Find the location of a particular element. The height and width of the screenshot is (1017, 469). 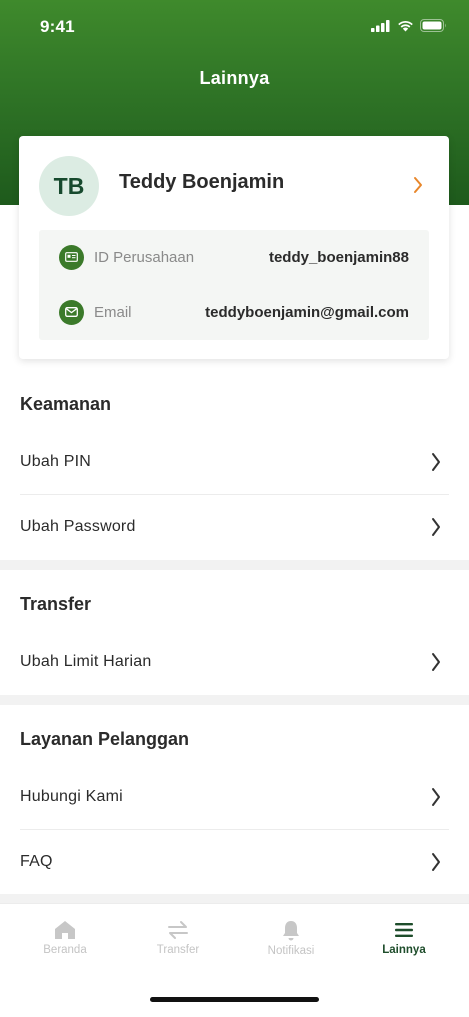

tab-notifications: Notifikasi is located at coordinates (291, 938).